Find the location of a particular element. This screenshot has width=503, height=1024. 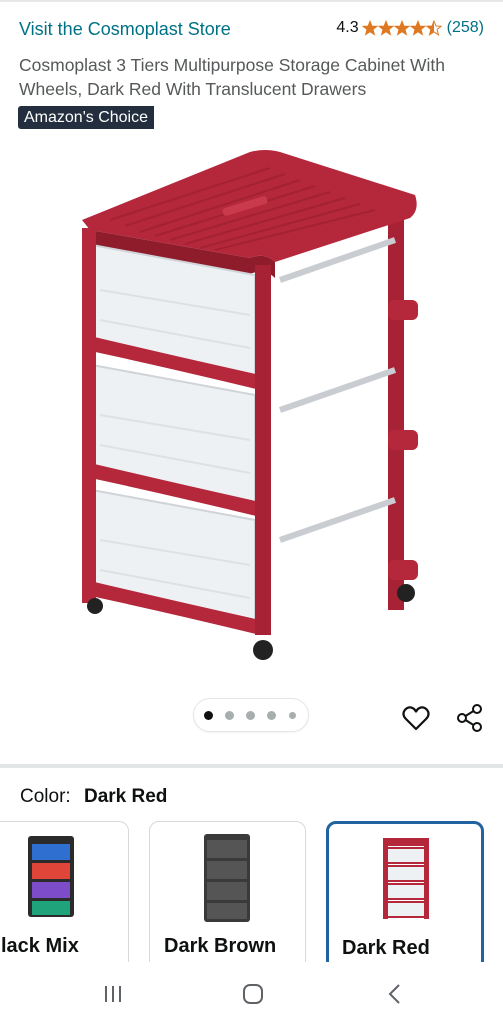

rating-summary: 4.3 (258) is located at coordinates (410, 28).